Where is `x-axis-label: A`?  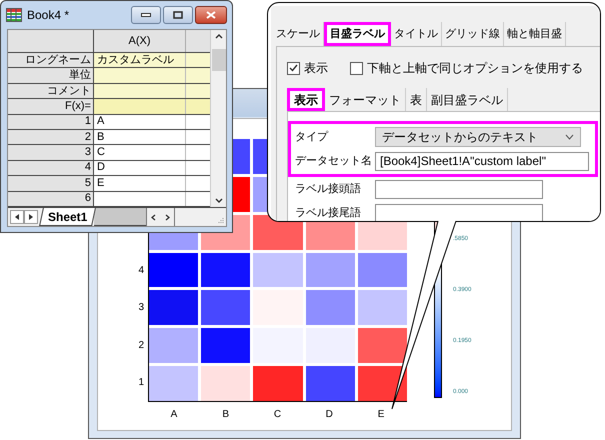 x-axis-label: A is located at coordinates (174, 415).